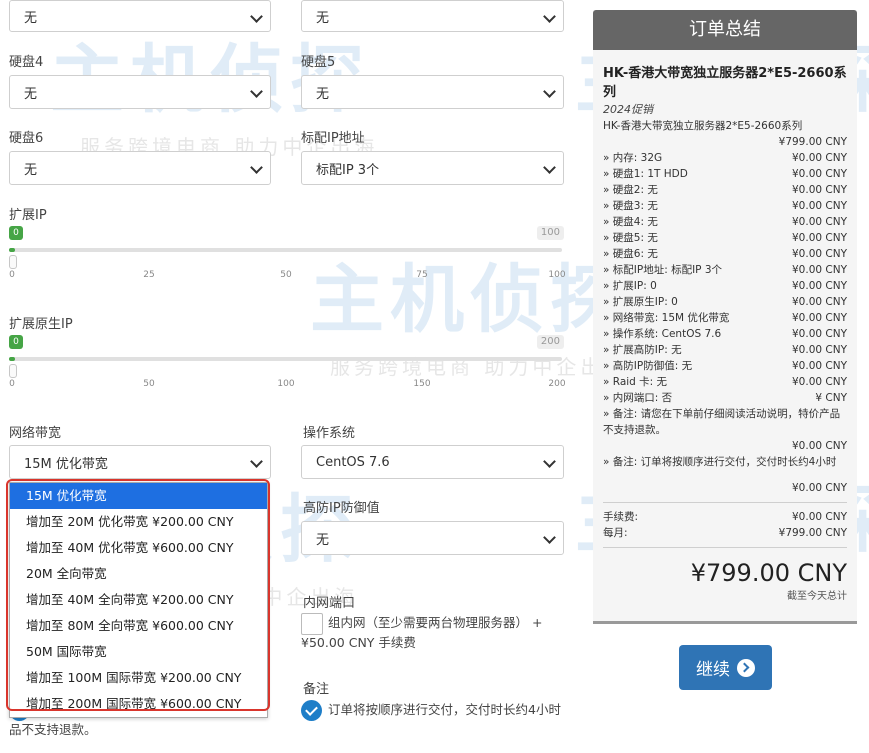  Describe the element at coordinates (12, 384) in the screenshot. I see `slider-tick: 0` at that location.